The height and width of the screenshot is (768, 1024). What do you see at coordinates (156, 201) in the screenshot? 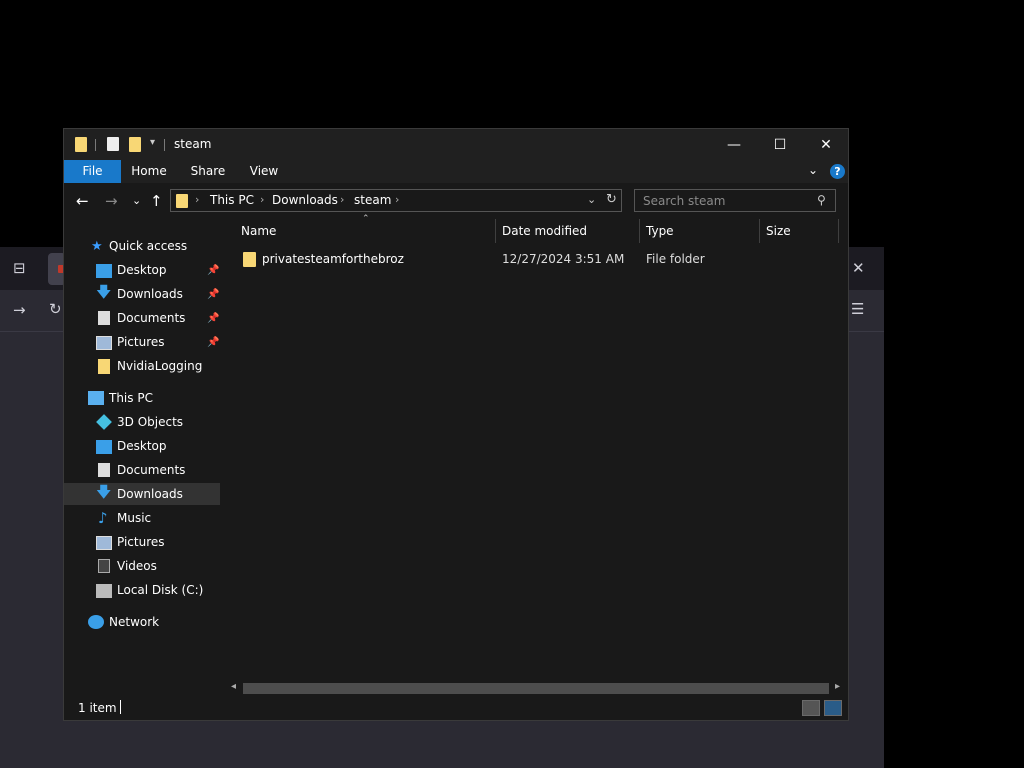
I see `up-arrow-icon: ↑` at bounding box center [156, 201].